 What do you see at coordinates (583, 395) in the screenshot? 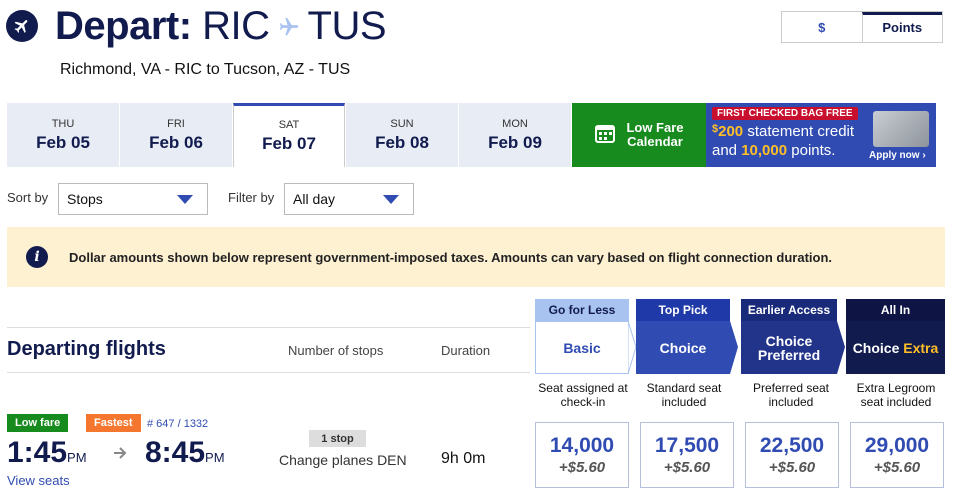
I see `fare-description-basic: Seat assigned at check-in` at bounding box center [583, 395].